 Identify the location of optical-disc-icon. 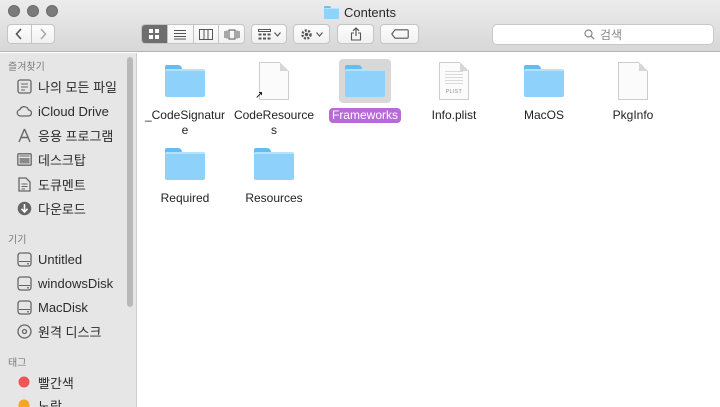
(24, 331).